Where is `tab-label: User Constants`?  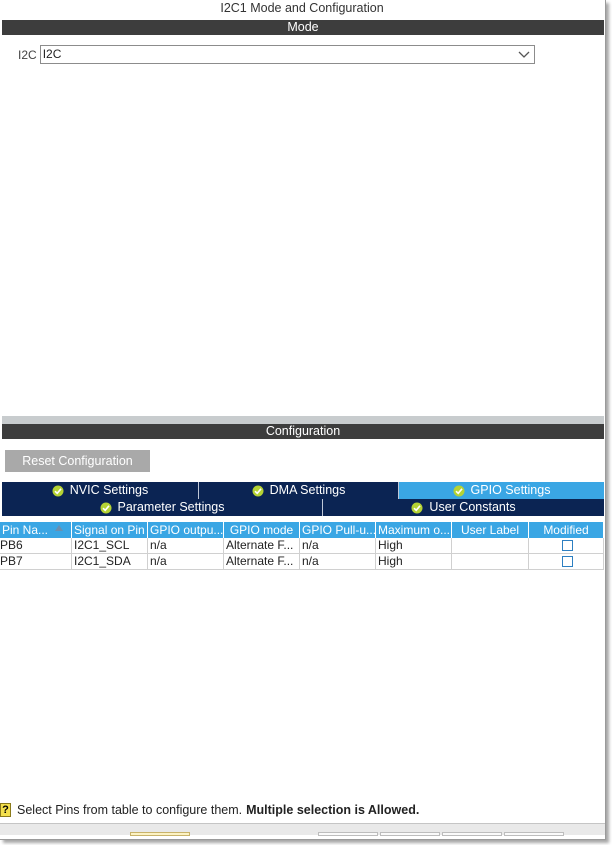
tab-label: User Constants is located at coordinates (472, 507).